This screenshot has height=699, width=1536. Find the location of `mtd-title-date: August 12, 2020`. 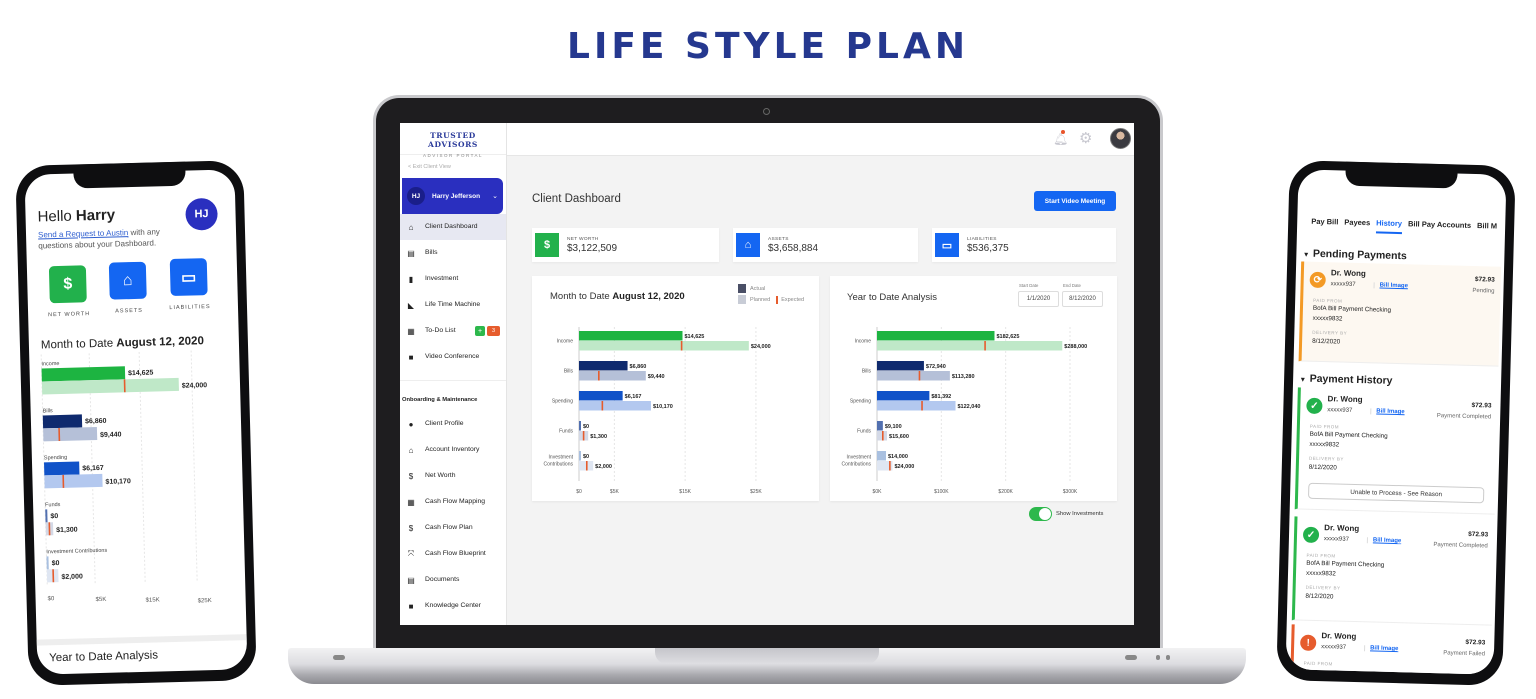

mtd-title-date: August 12, 2020 is located at coordinates (160, 342).